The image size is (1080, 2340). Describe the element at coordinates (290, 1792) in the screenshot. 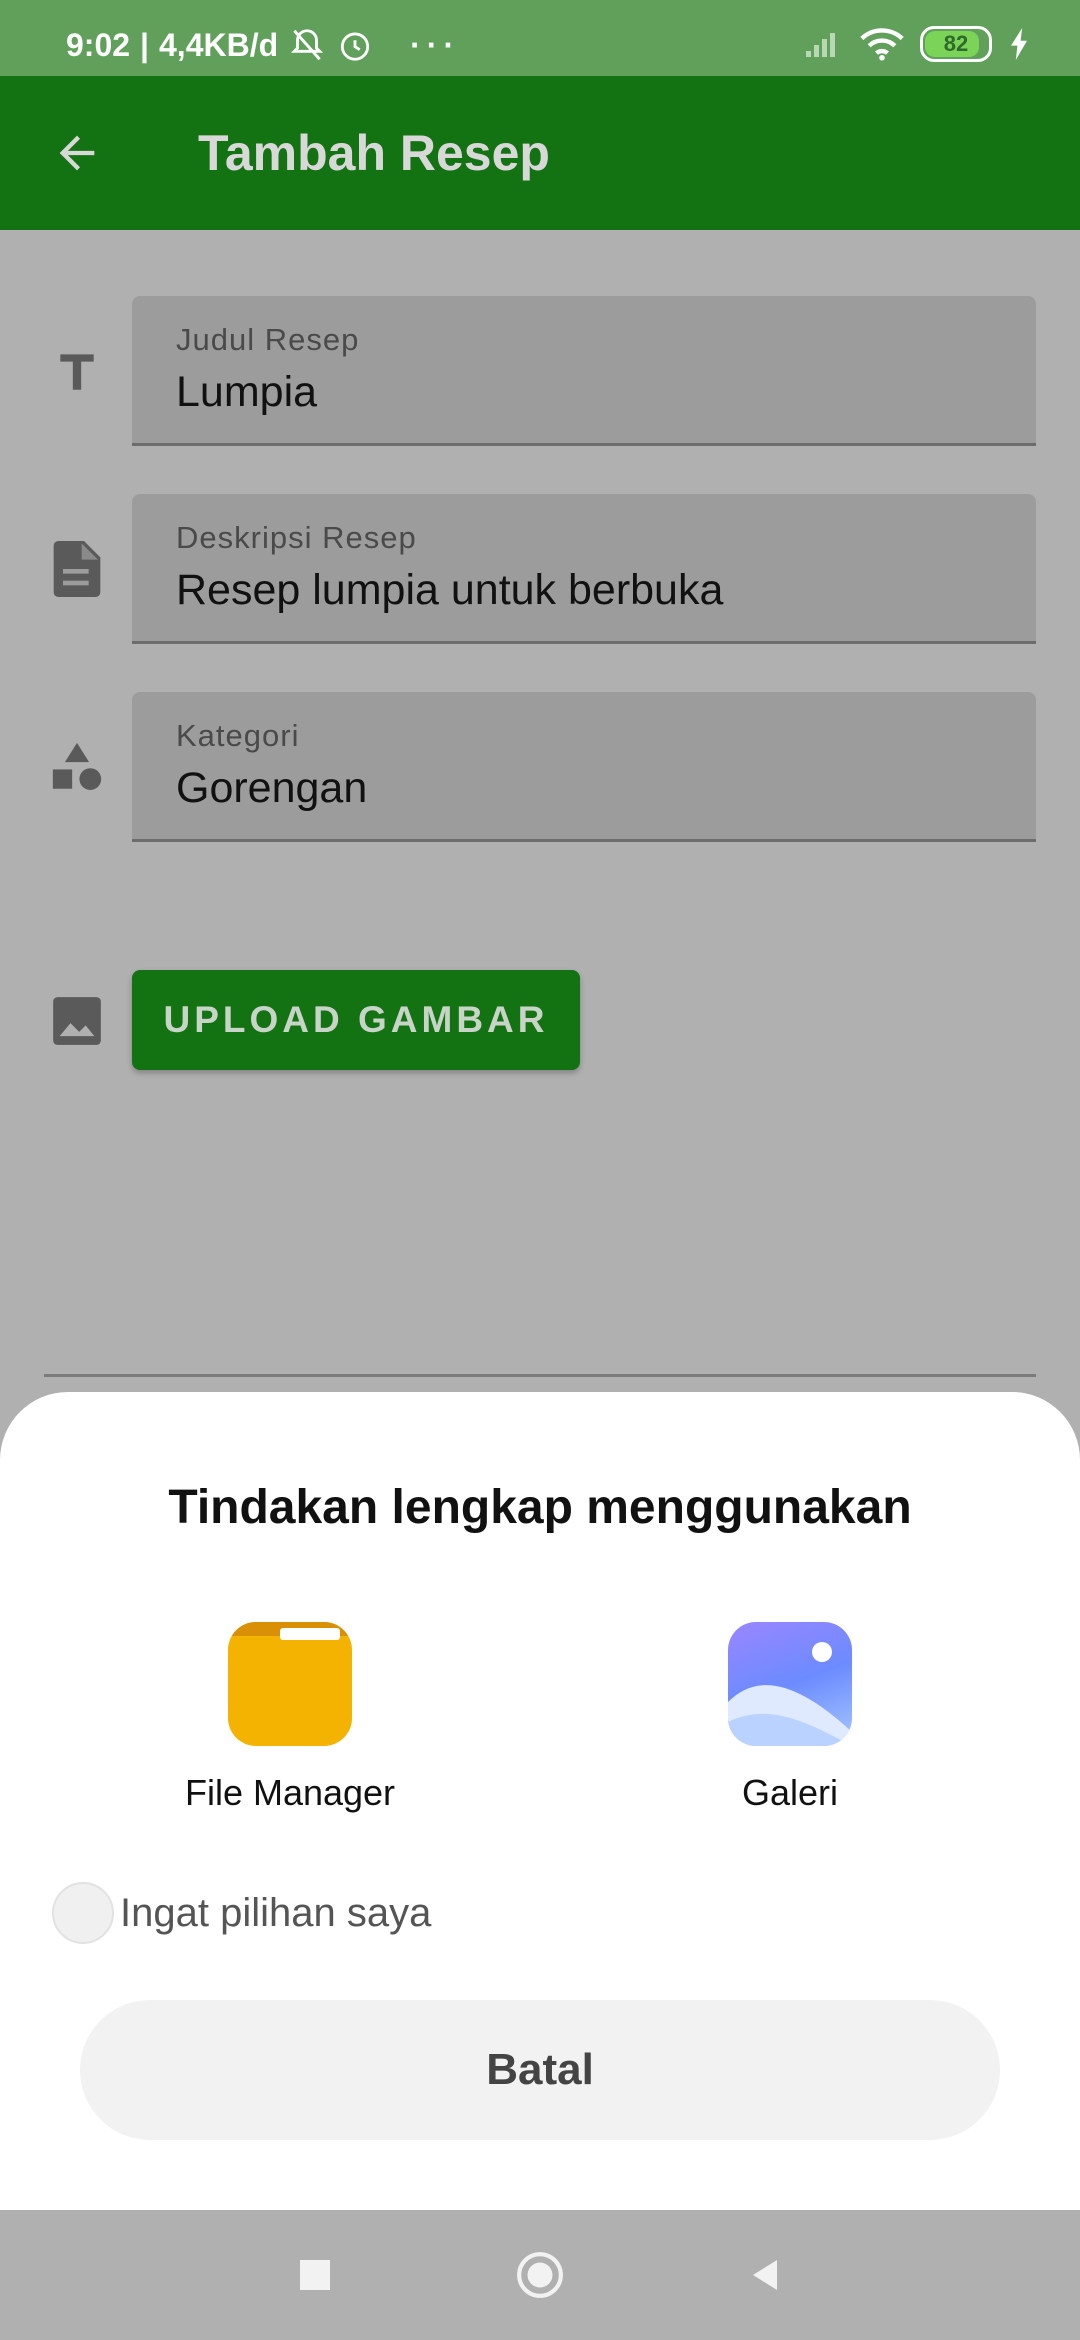

I see `file-manager-label: File Manager` at that location.